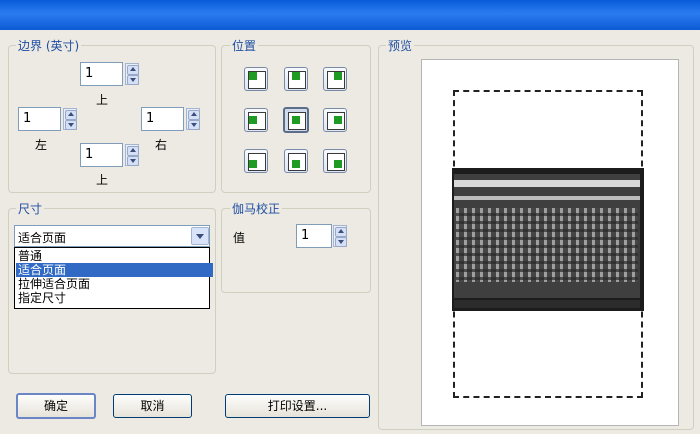  Describe the element at coordinates (335, 120) in the screenshot. I see `position-middle-right-button` at that location.